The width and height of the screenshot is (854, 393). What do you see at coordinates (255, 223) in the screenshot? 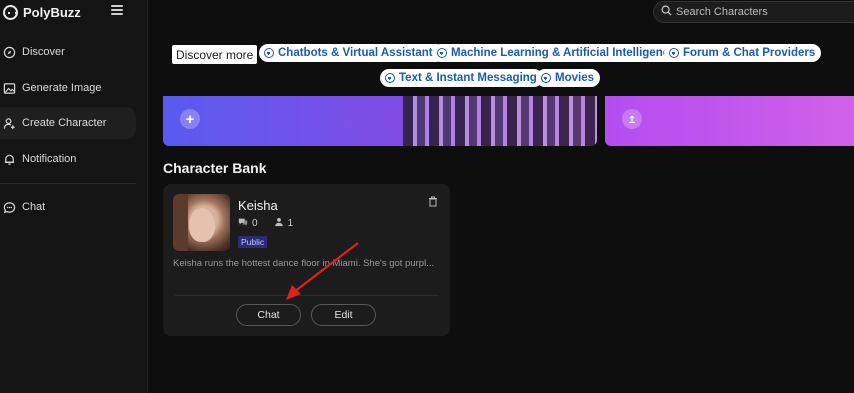
I see `chat-count: 0` at bounding box center [255, 223].